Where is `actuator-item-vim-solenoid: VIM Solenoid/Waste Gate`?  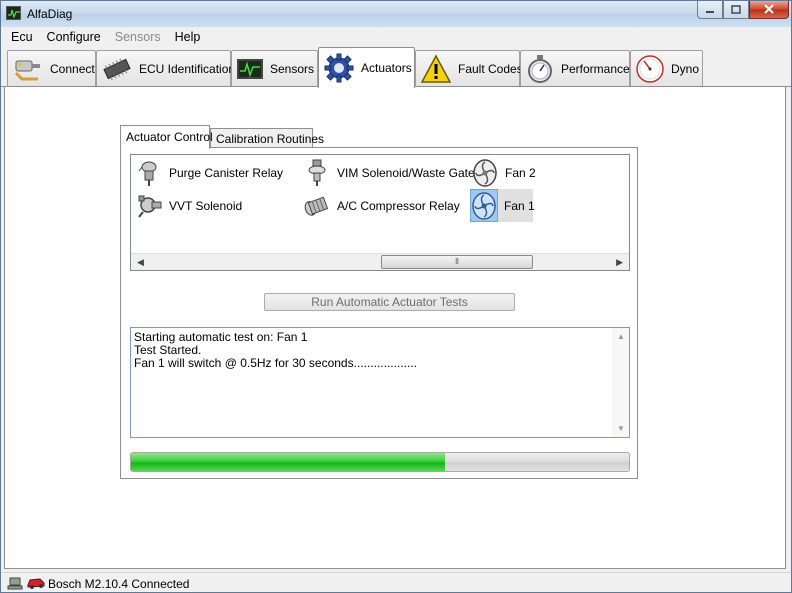
actuator-item-vim-solenoid: VIM Solenoid/Waste Gate is located at coordinates (391, 173).